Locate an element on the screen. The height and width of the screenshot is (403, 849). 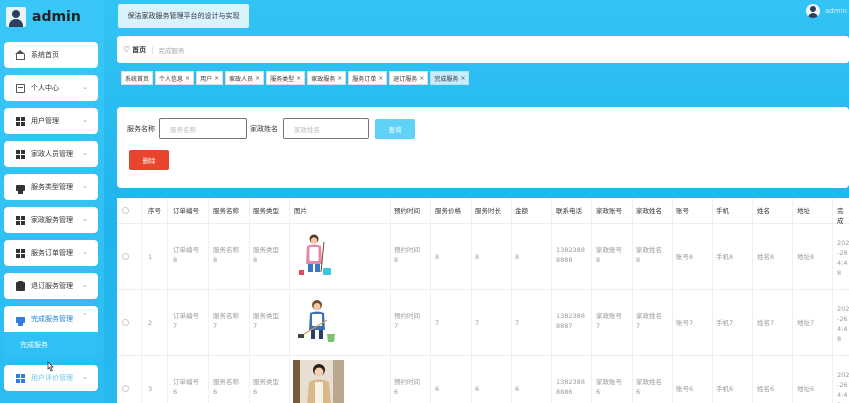
header-duration: 服务时长 is located at coordinates (488, 211).